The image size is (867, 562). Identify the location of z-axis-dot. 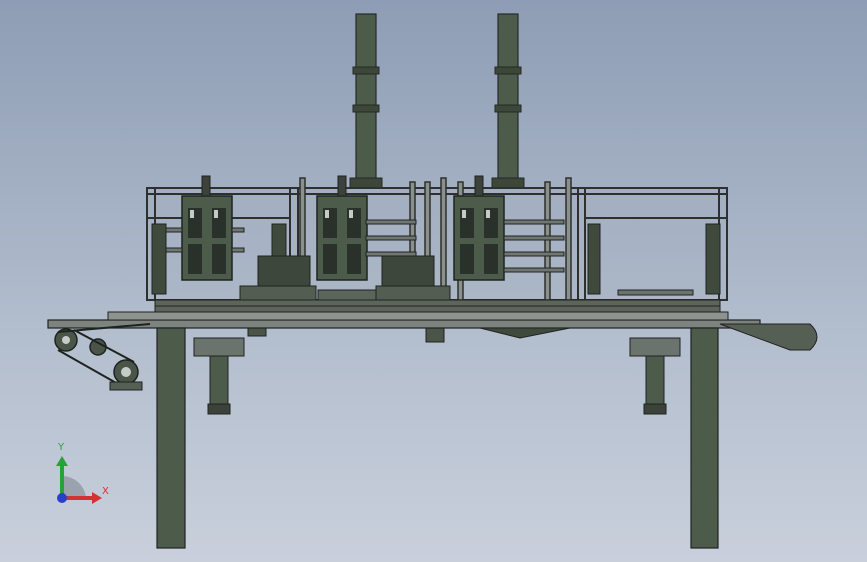
(62, 498).